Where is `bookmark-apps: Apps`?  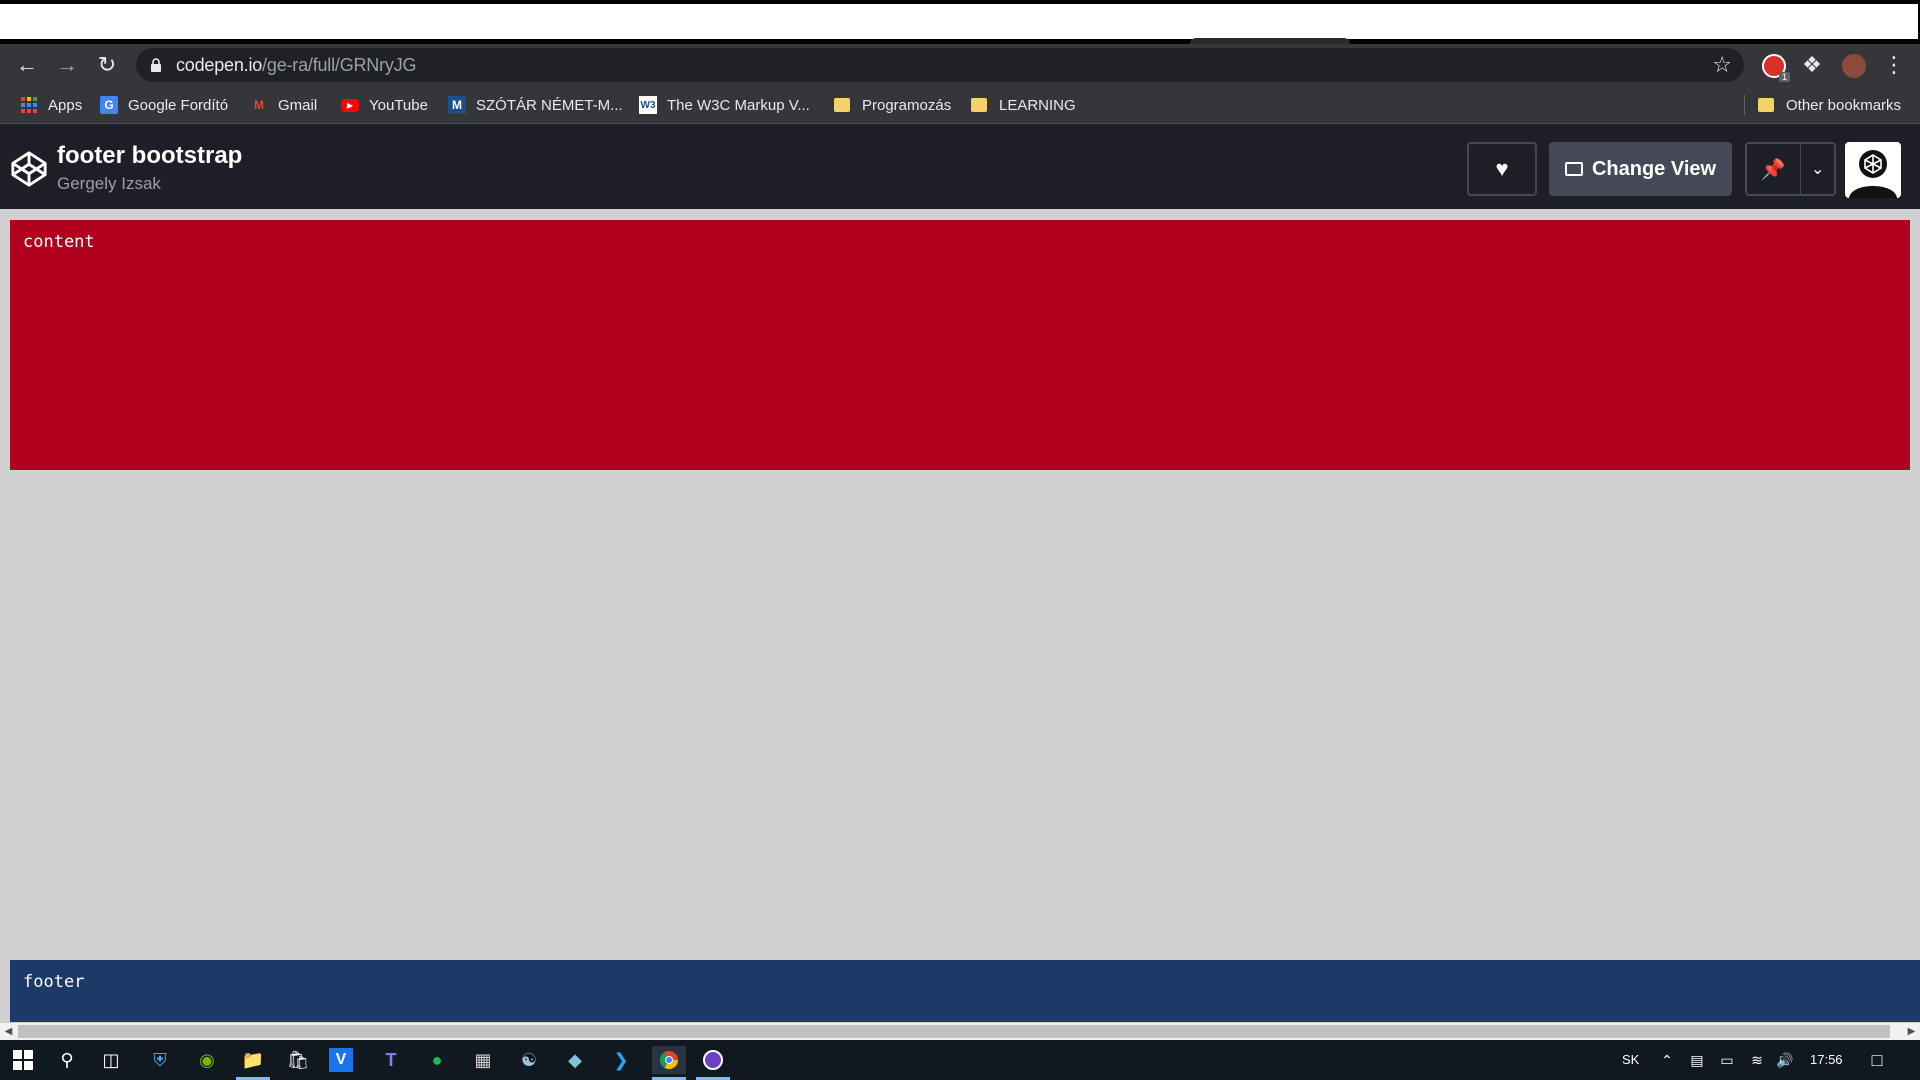
bookmark-apps: Apps is located at coordinates (51, 105).